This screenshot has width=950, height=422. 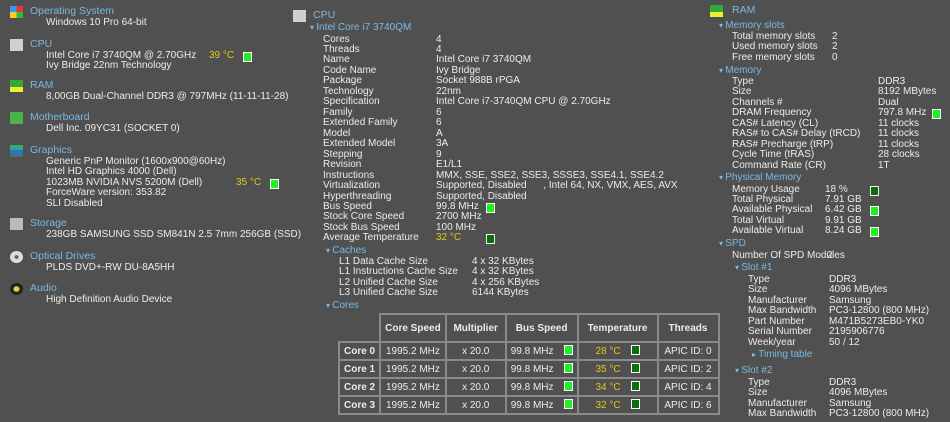 What do you see at coordinates (222, 55) in the screenshot?
I see `temperature-value: 39 °C` at bounding box center [222, 55].